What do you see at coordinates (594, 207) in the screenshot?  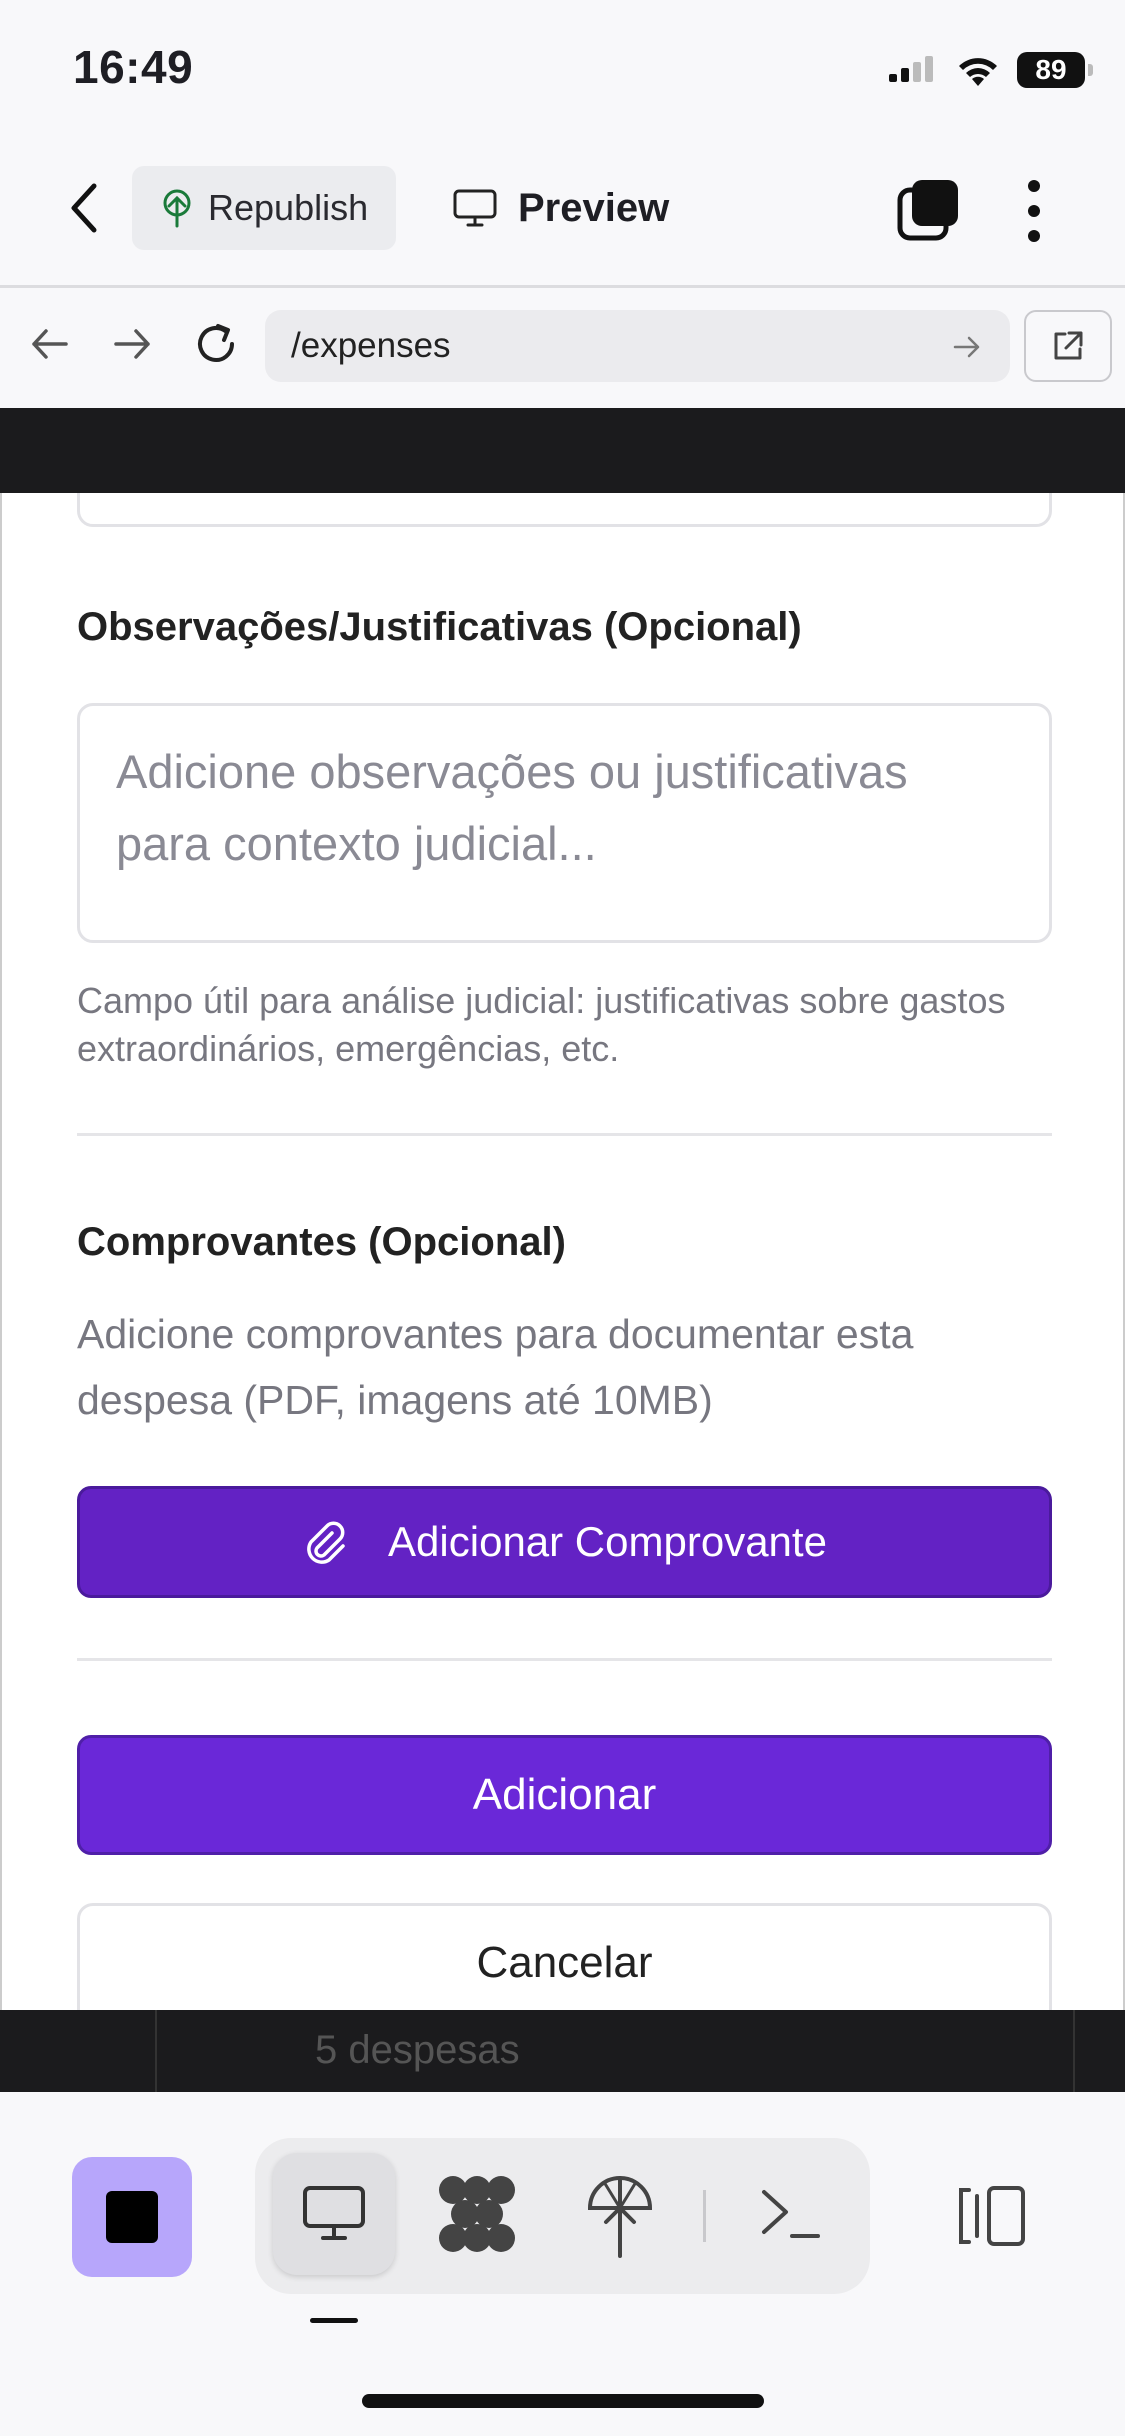 I see `preview-label: Preview` at bounding box center [594, 207].